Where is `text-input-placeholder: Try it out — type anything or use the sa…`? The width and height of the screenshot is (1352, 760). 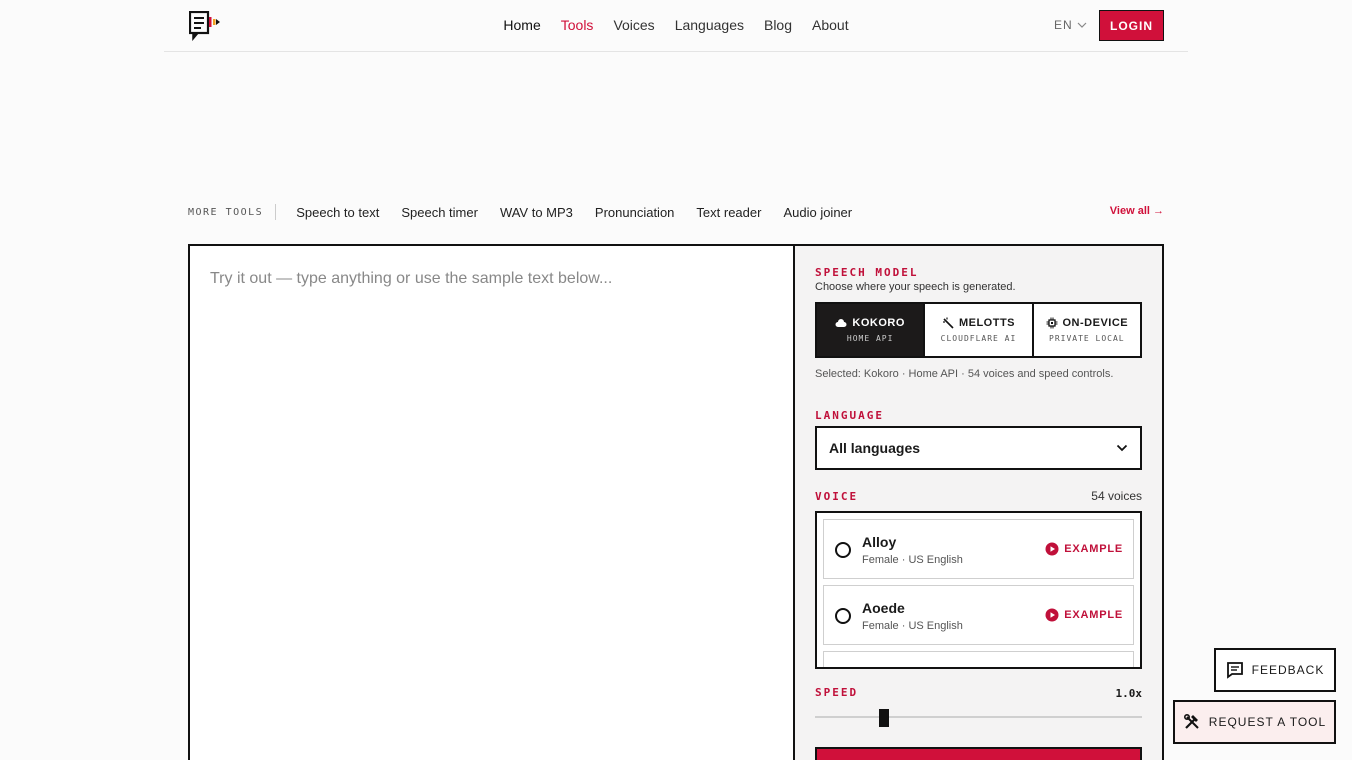
text-input-placeholder: Try it out — type anything or use the sa… is located at coordinates (411, 279).